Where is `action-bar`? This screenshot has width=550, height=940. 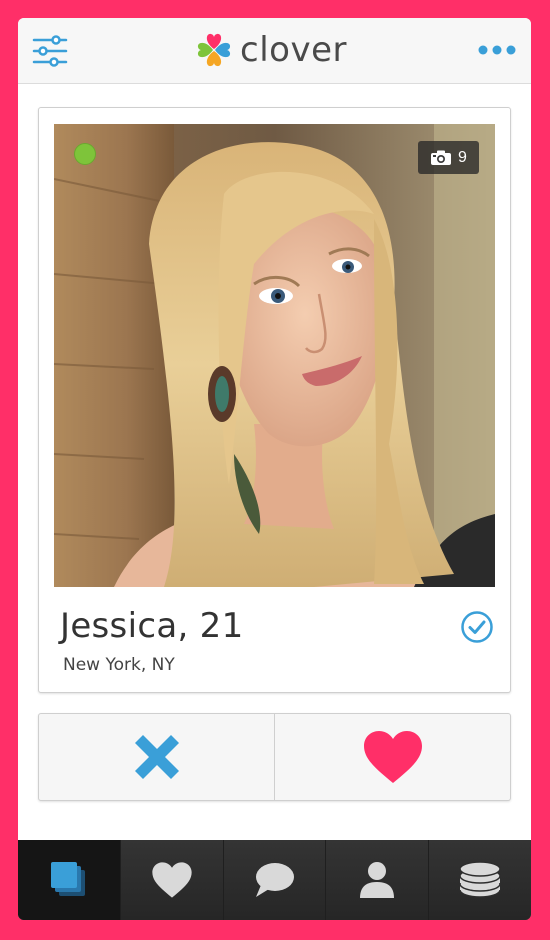
action-bar is located at coordinates (274, 757).